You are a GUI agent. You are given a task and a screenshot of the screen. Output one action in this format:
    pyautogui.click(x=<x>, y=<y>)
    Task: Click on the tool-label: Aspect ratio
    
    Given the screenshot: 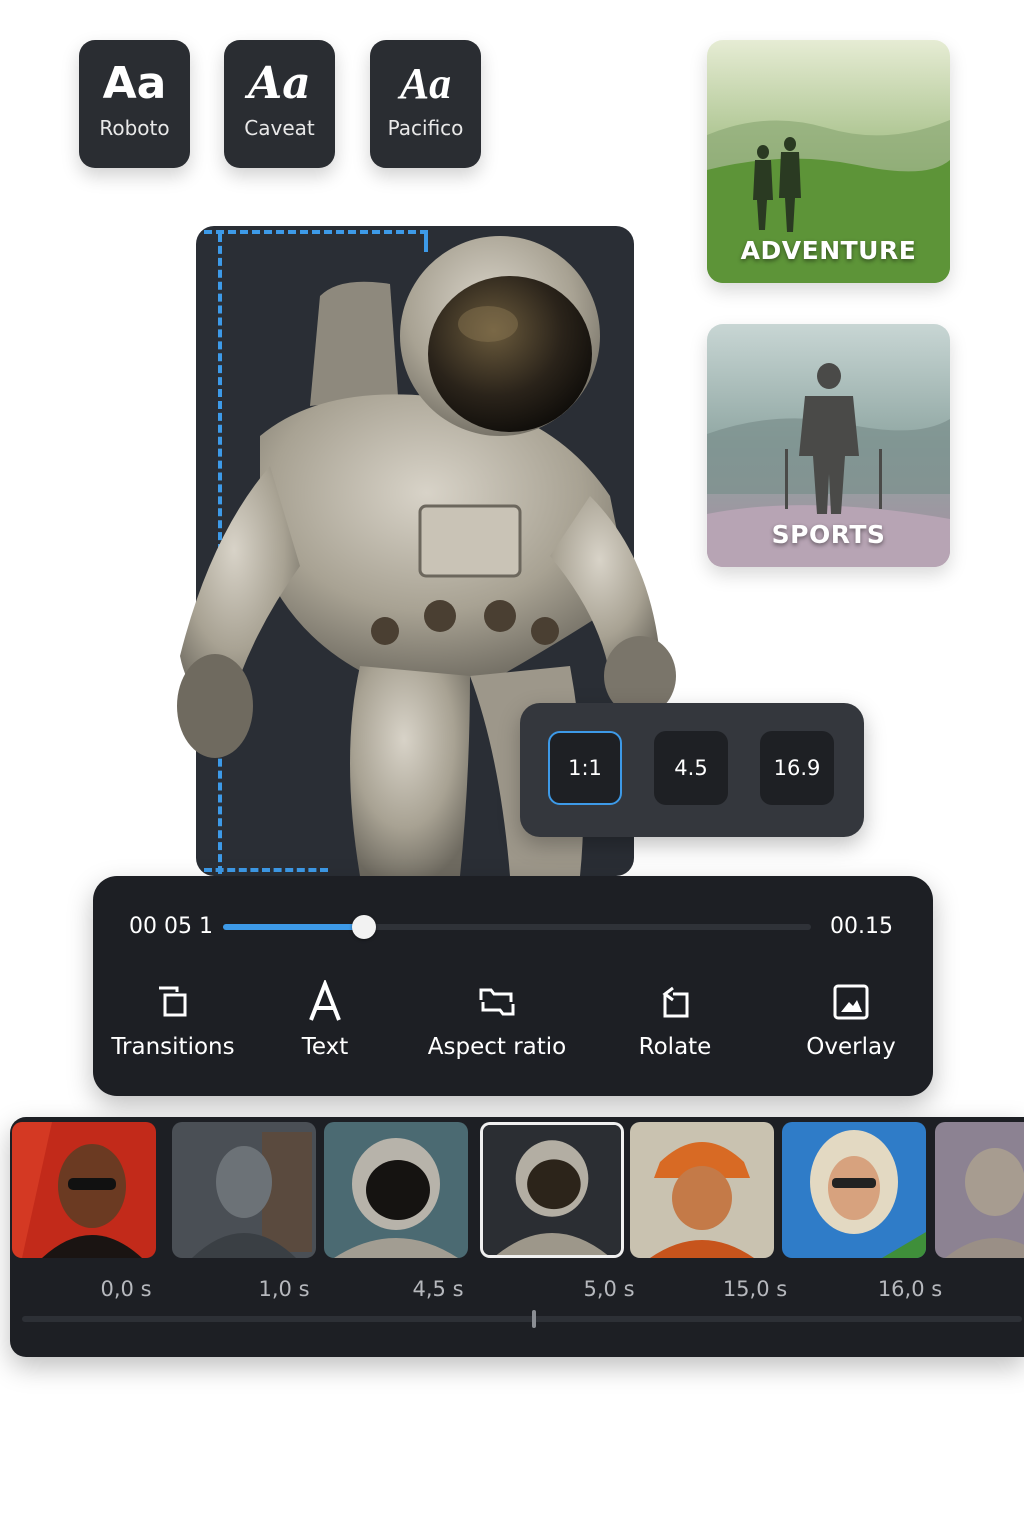 What is the action you would take?
    pyautogui.click(x=497, y=1047)
    